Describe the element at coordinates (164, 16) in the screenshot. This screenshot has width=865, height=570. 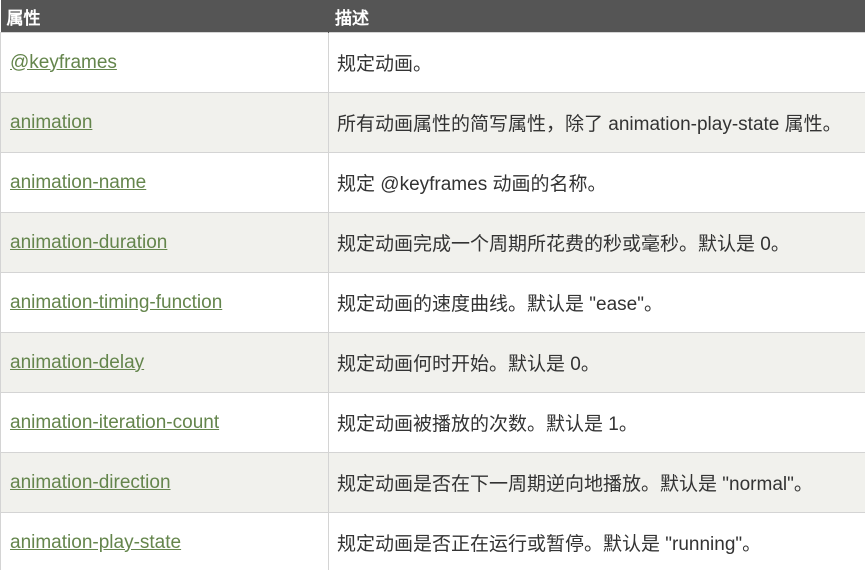
I see `header-property: 属性` at that location.